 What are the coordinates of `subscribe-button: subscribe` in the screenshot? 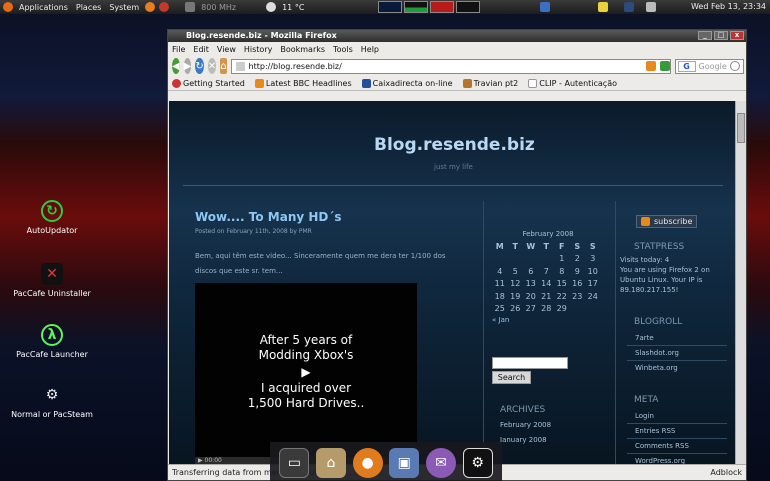 It's located at (667, 221).